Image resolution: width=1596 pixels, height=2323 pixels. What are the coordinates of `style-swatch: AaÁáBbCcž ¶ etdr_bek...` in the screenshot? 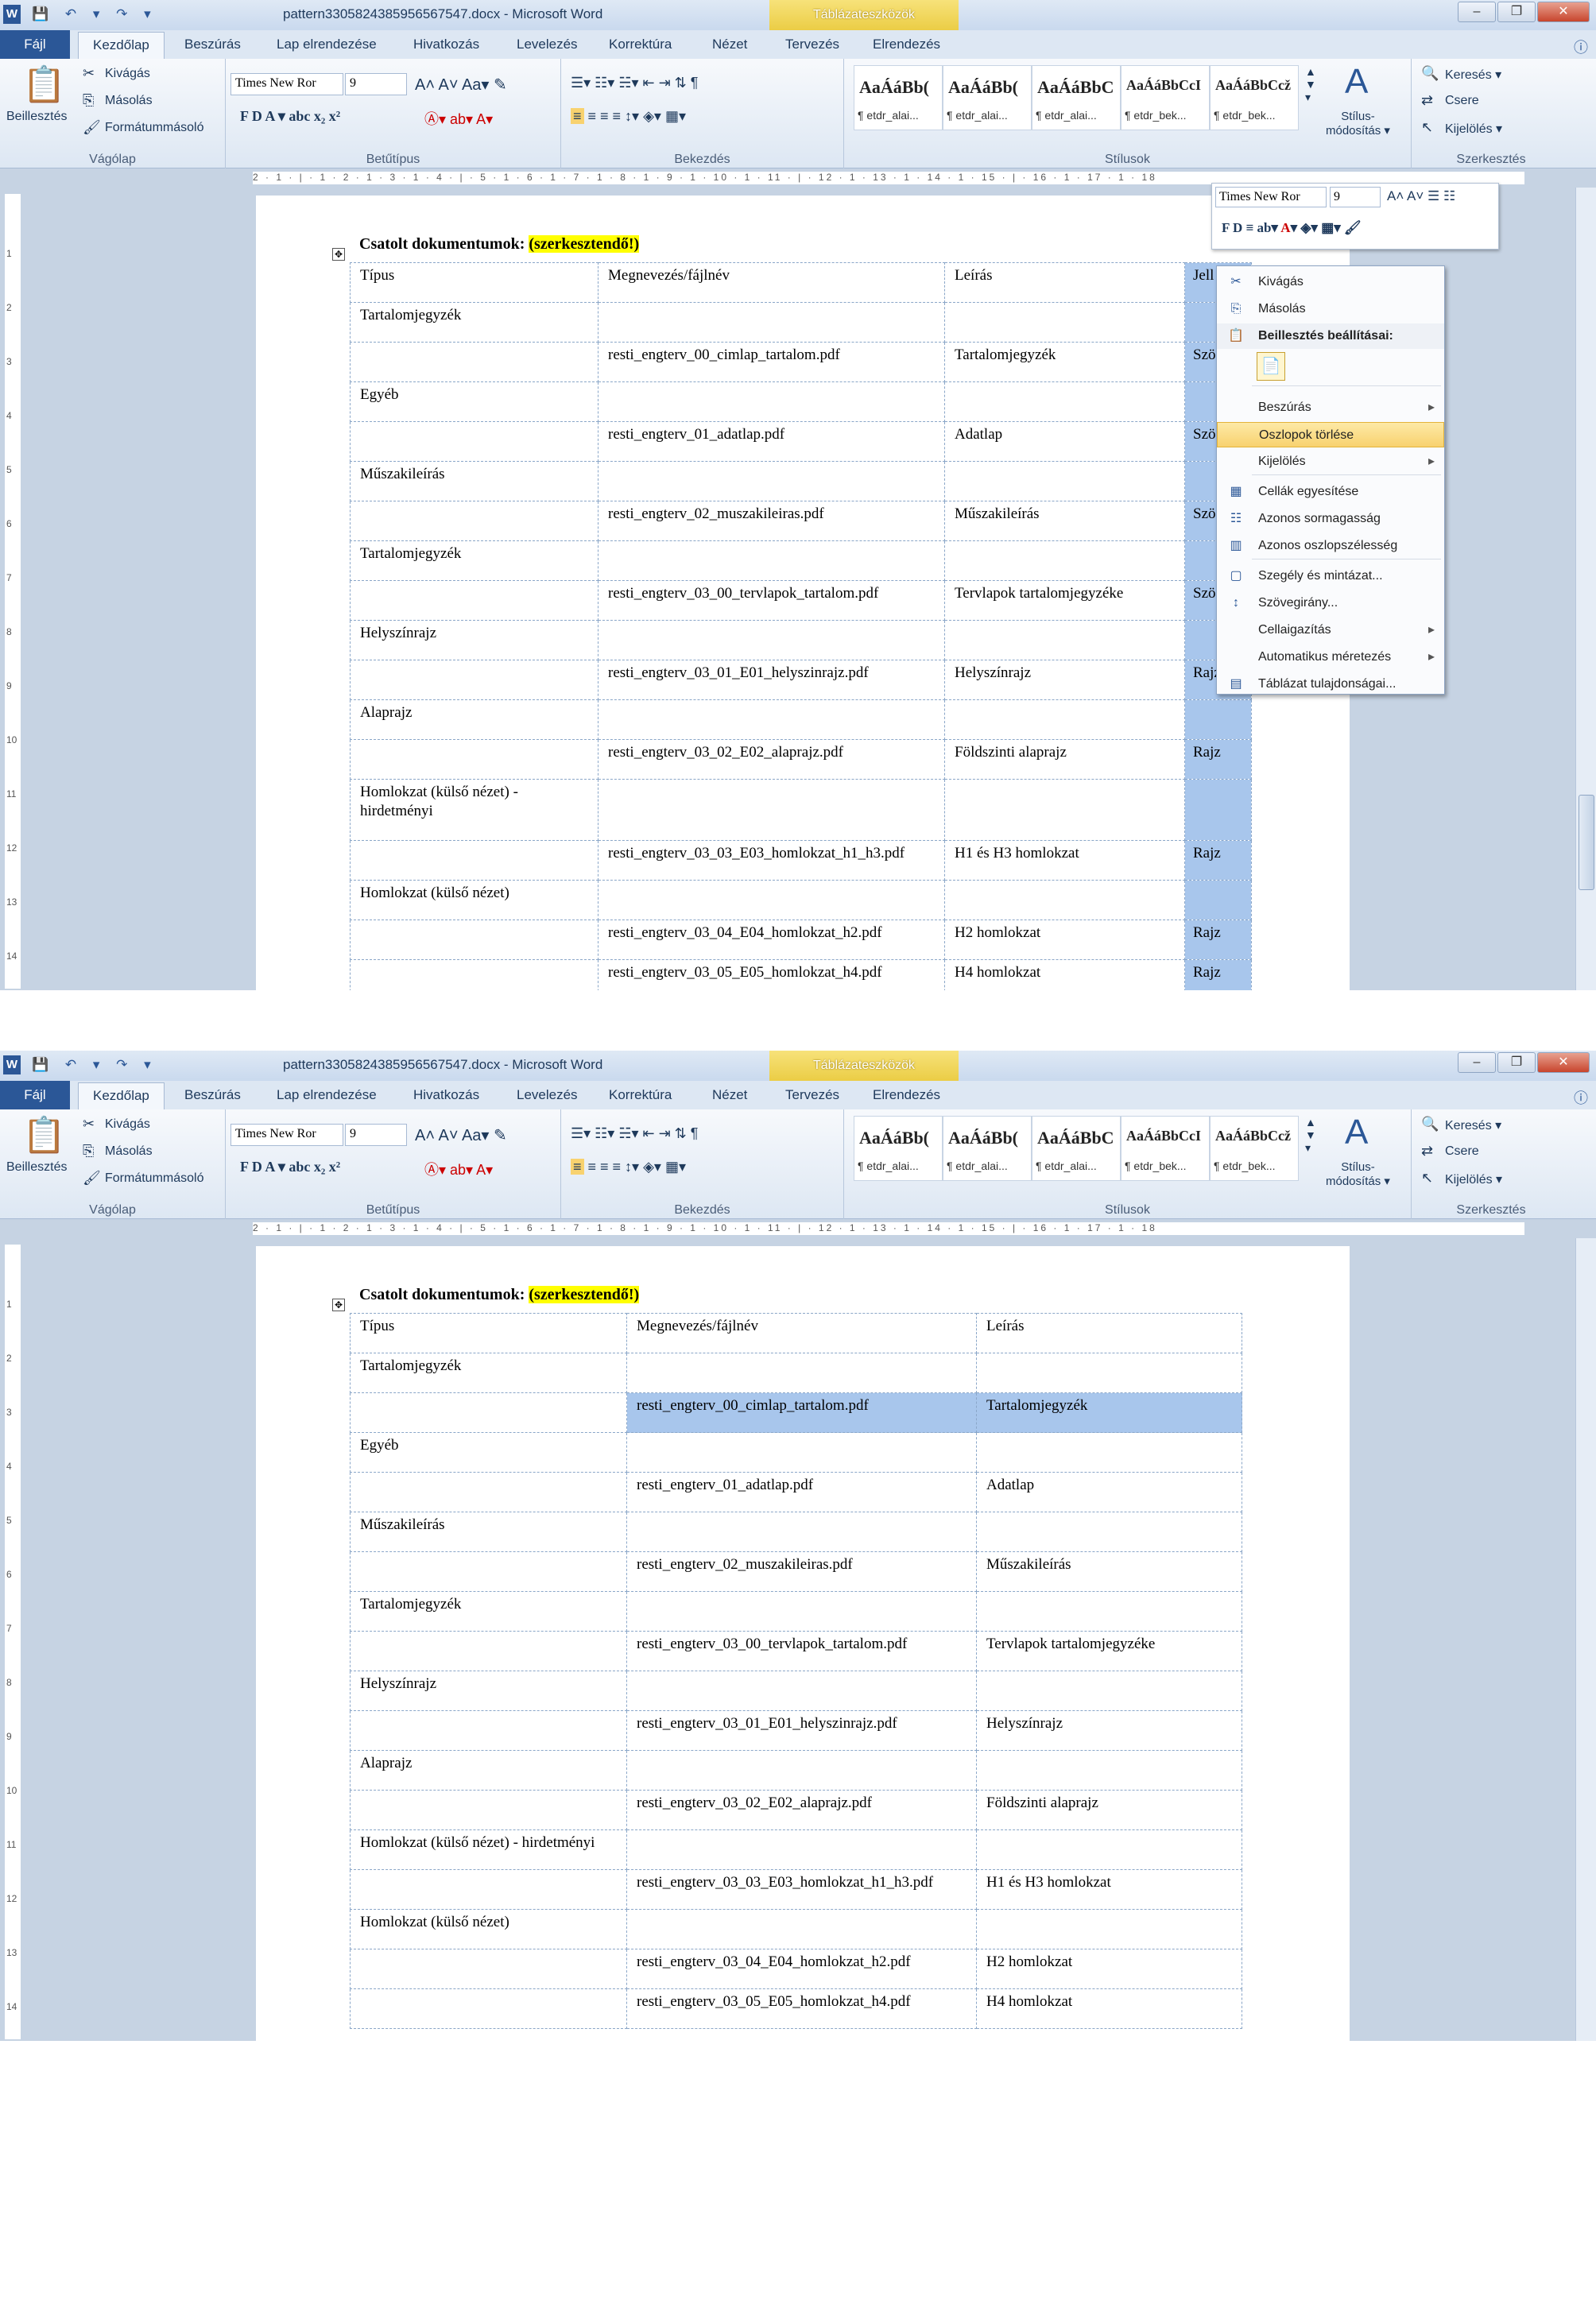 It's located at (1254, 1149).